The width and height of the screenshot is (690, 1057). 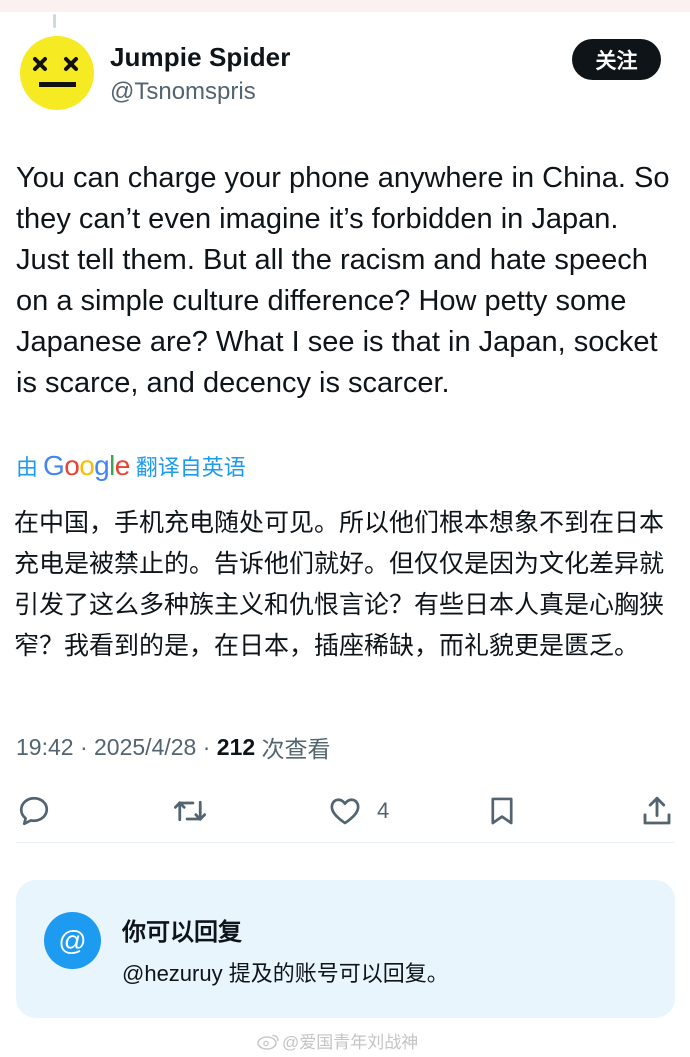 I want to click on translation-from: 翻译自英语, so click(x=190, y=467).